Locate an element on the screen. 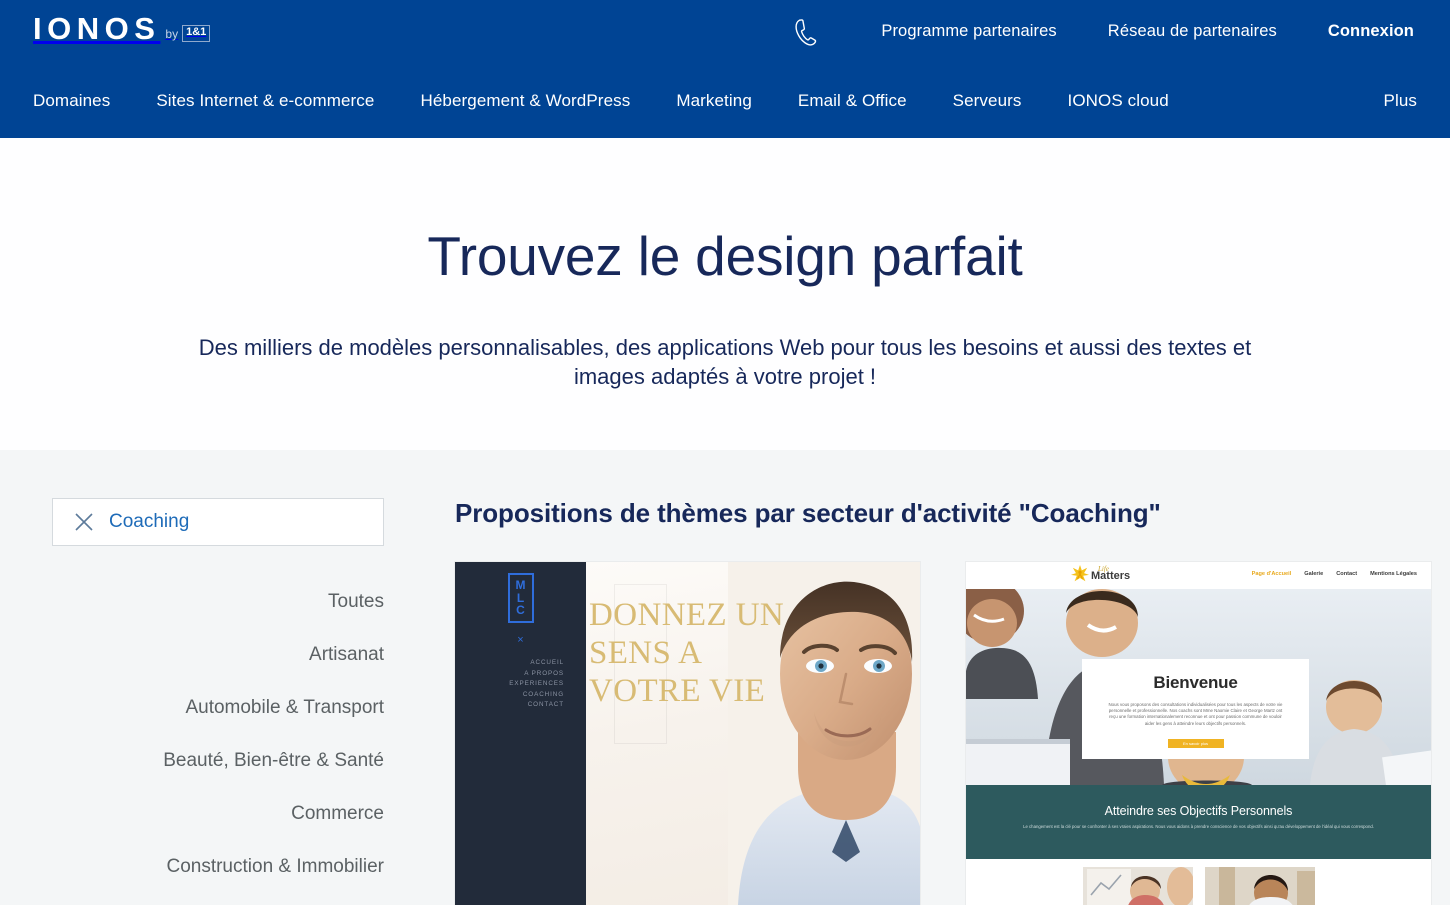 The image size is (1450, 905). category-item-construction-immobilier: Construction & Immobilier is located at coordinates (218, 866).